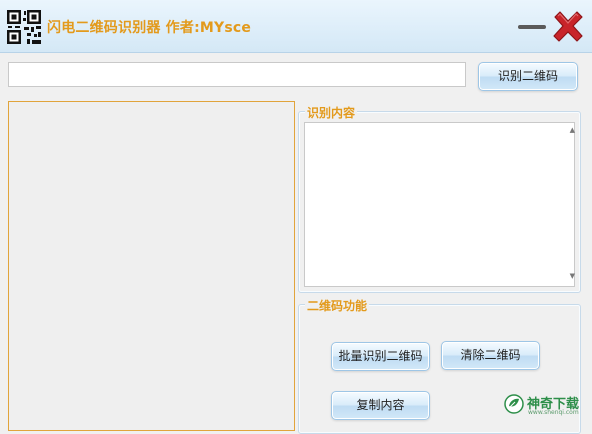 The height and width of the screenshot is (434, 592). I want to click on batch-recognize-button: 批量识别二维码, so click(380, 356).